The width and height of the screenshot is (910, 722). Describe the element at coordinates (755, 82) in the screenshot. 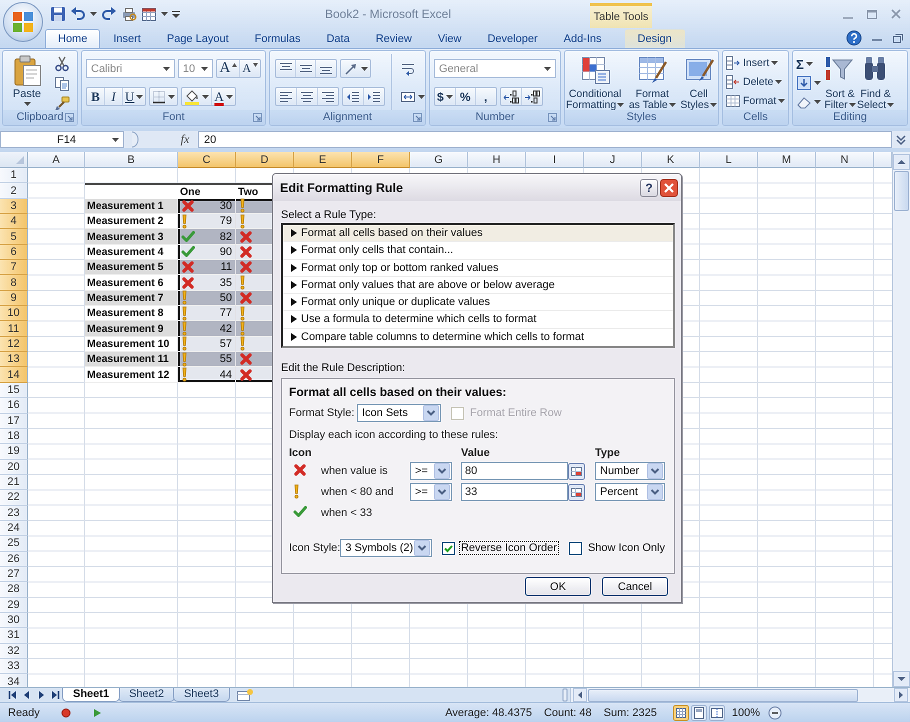

I see `delete-button: Delete` at that location.